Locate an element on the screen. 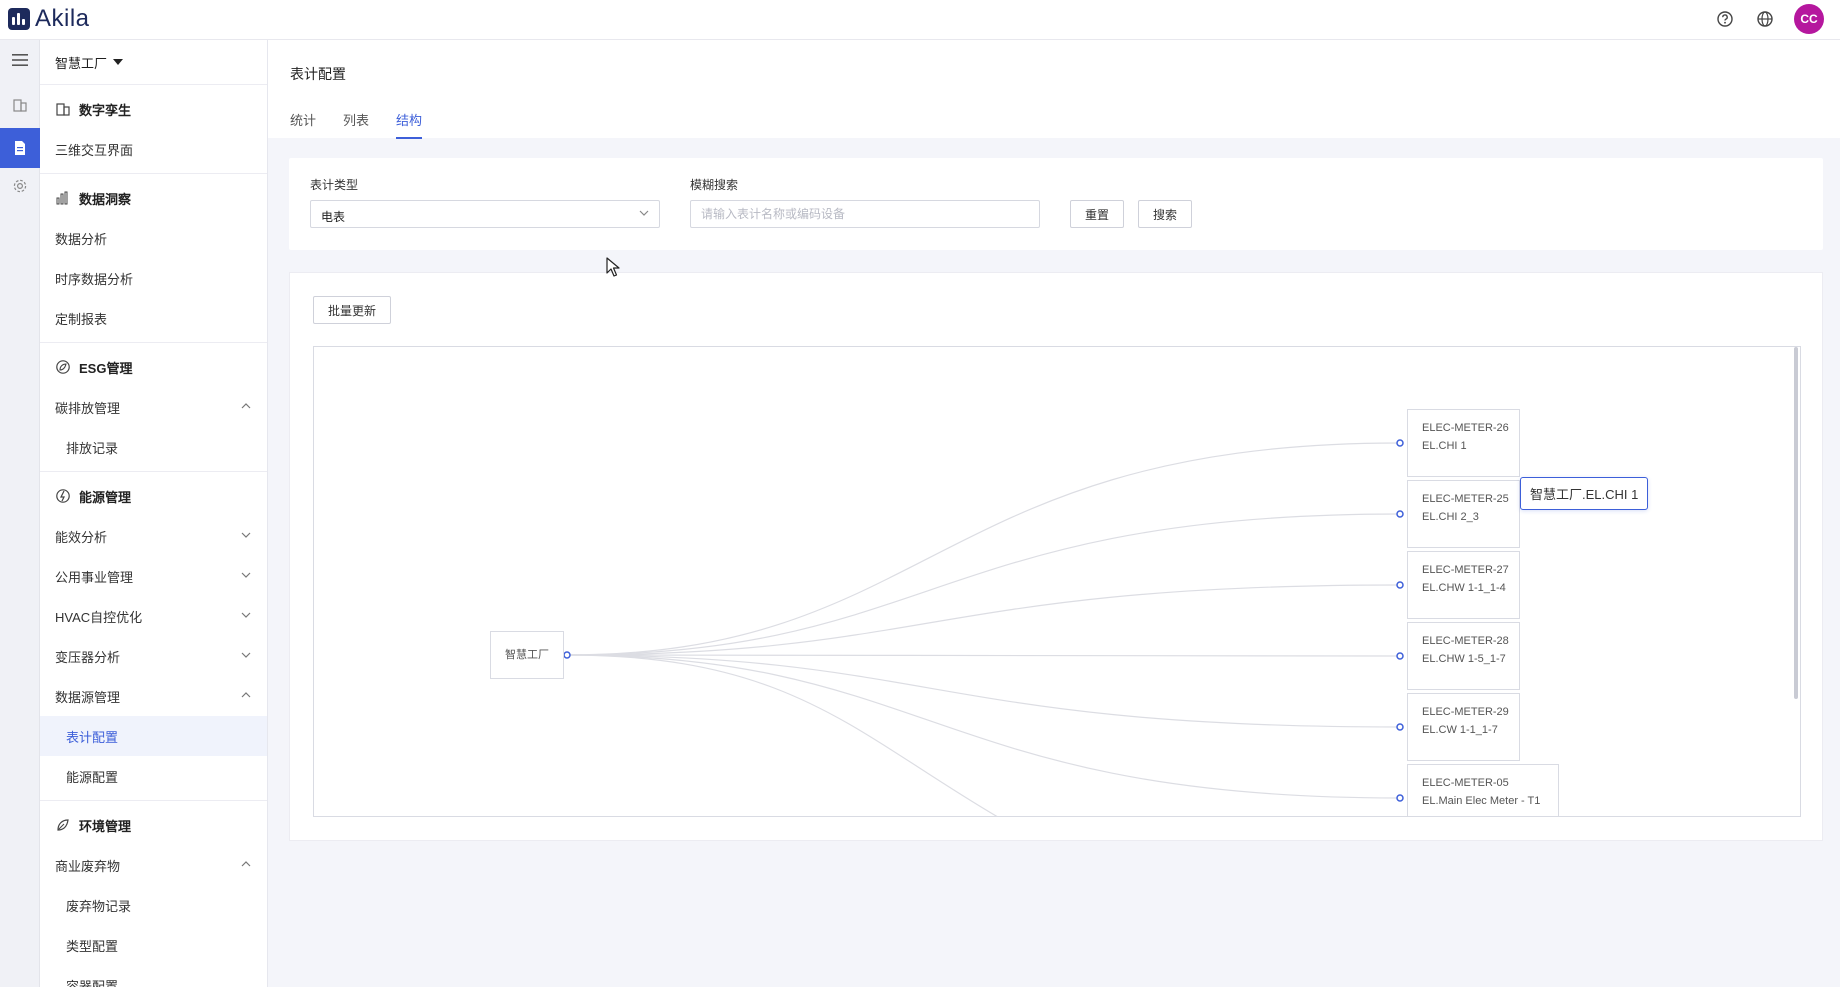 This screenshot has height=987, width=1840. nav-head-label: 数字孪生 is located at coordinates (105, 110).